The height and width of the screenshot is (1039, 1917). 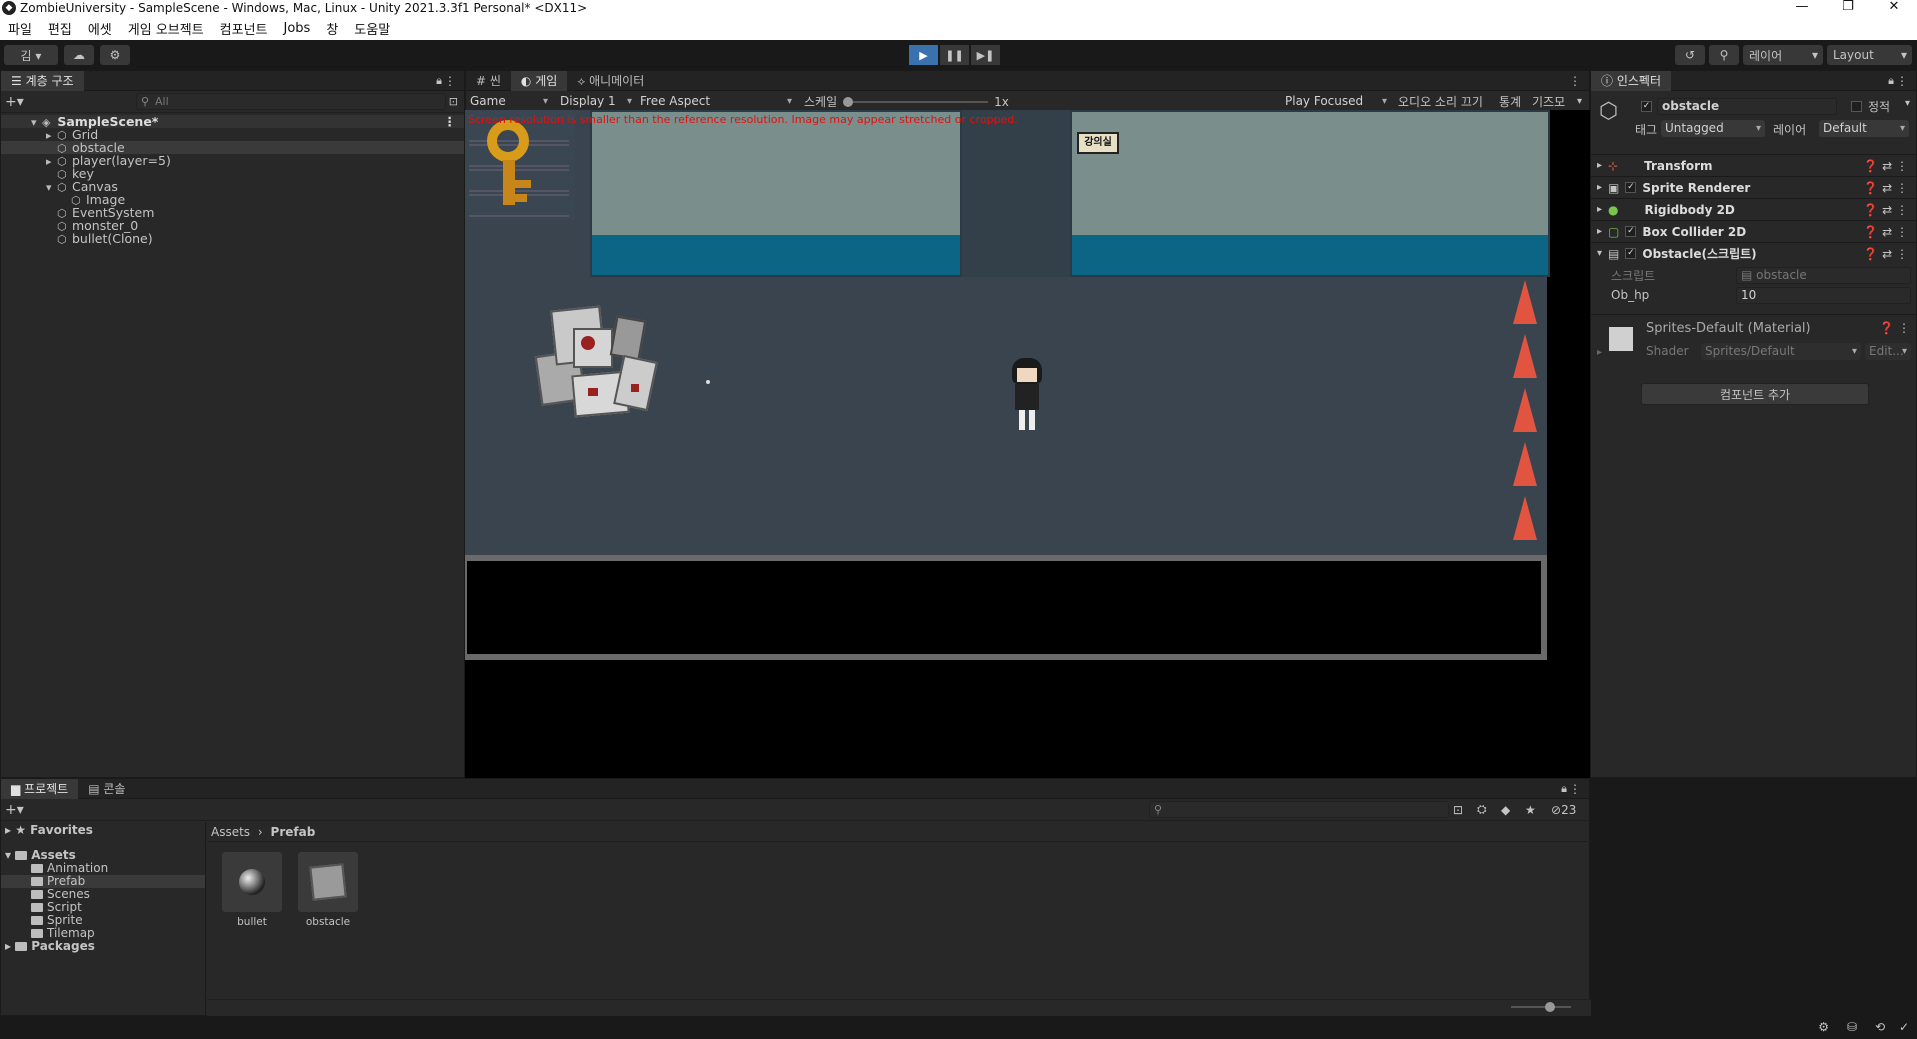 I want to click on tab-project: ▆ 프로젝트, so click(x=40, y=788).